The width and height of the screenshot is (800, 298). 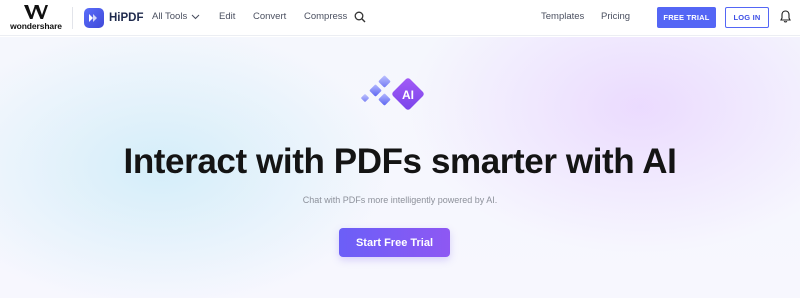 What do you see at coordinates (126, 18) in the screenshot?
I see `hipdf-wordmark: HiPDF` at bounding box center [126, 18].